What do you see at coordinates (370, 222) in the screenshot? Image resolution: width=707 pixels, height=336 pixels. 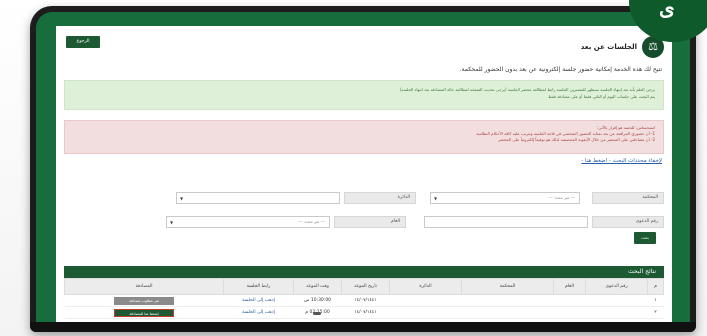 I see `year-label: العام` at bounding box center [370, 222].